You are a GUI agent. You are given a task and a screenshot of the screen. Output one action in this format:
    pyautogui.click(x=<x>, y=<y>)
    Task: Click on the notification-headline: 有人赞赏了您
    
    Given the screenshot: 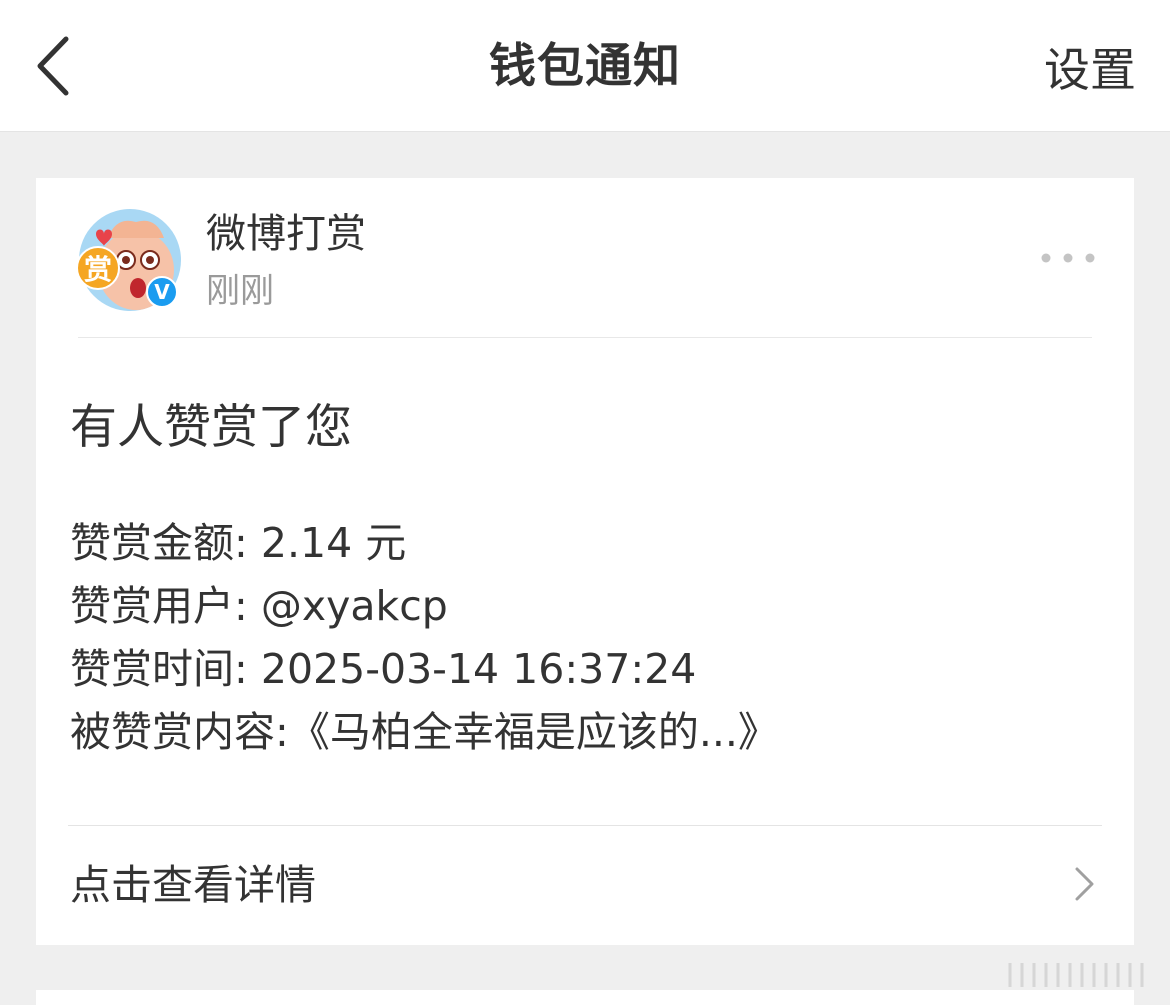 What is the action you would take?
    pyautogui.click(x=211, y=427)
    